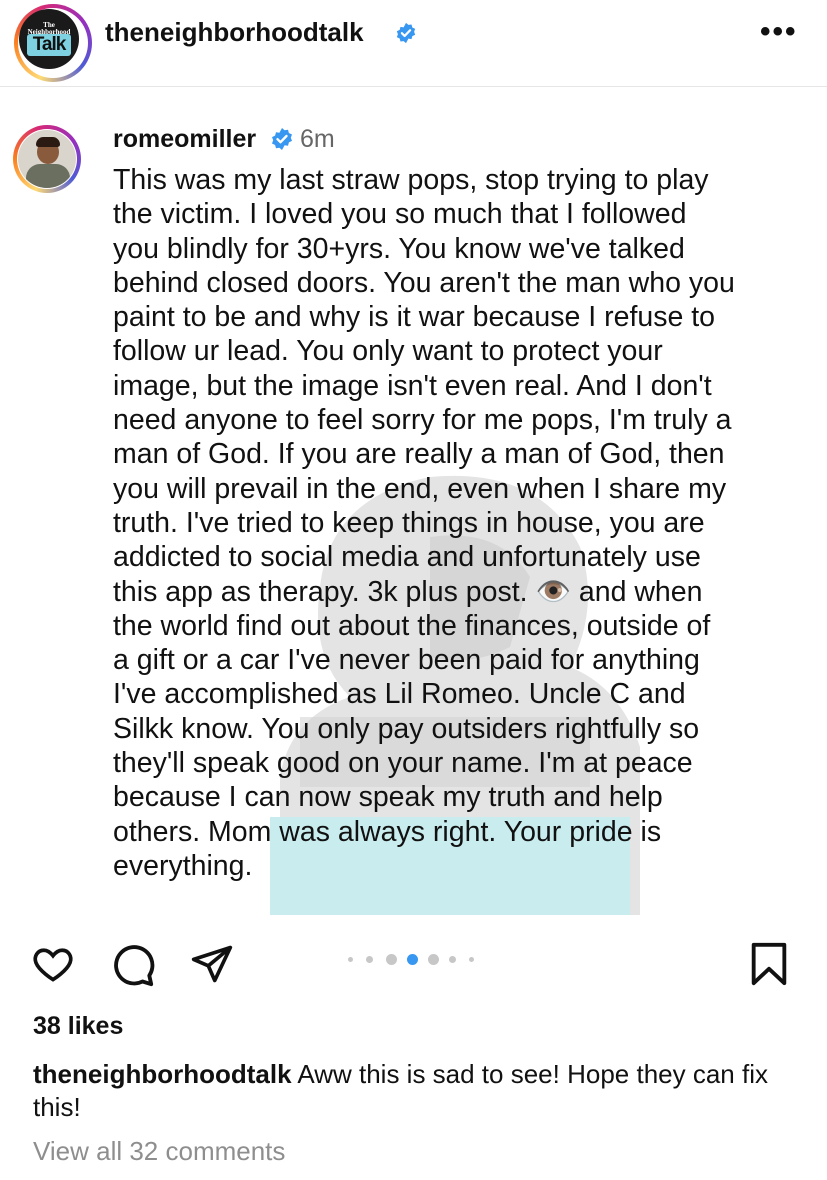 The image size is (827, 1180). What do you see at coordinates (159, 1151) in the screenshot?
I see `view-all-comments-link: View all 32 comments` at bounding box center [159, 1151].